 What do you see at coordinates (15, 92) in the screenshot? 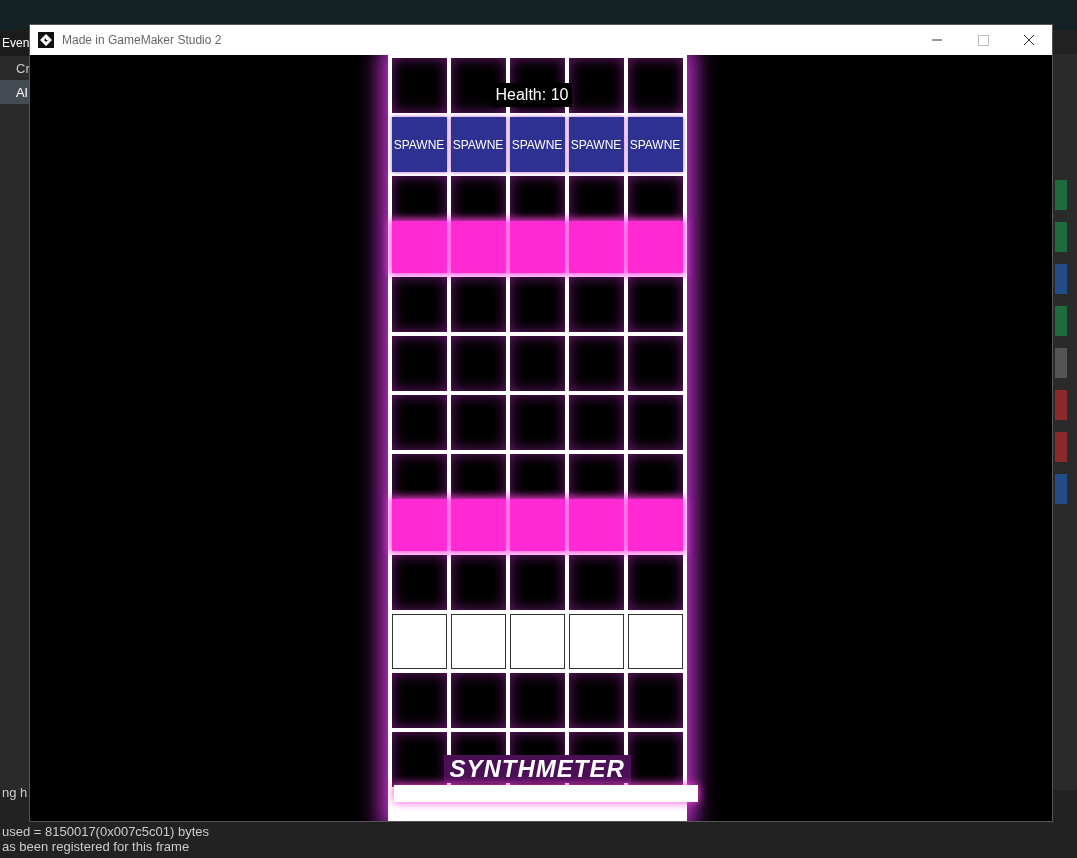
I see `event-item: Al` at bounding box center [15, 92].